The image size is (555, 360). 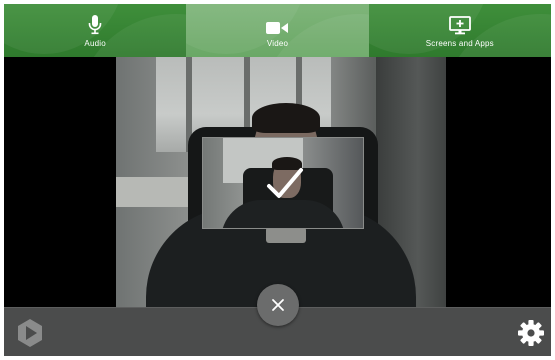 I want to click on close-icon, so click(x=278, y=305).